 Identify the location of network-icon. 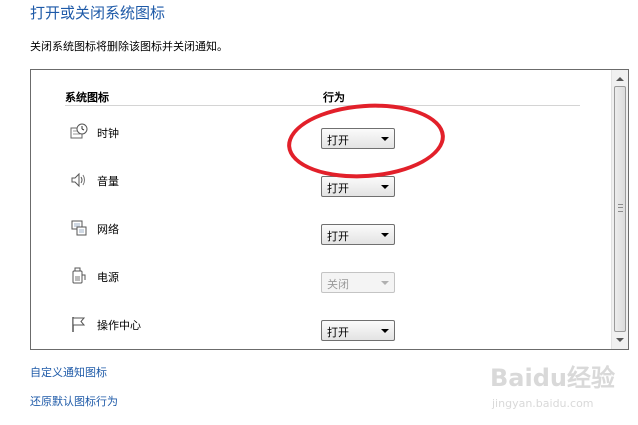
(79, 228).